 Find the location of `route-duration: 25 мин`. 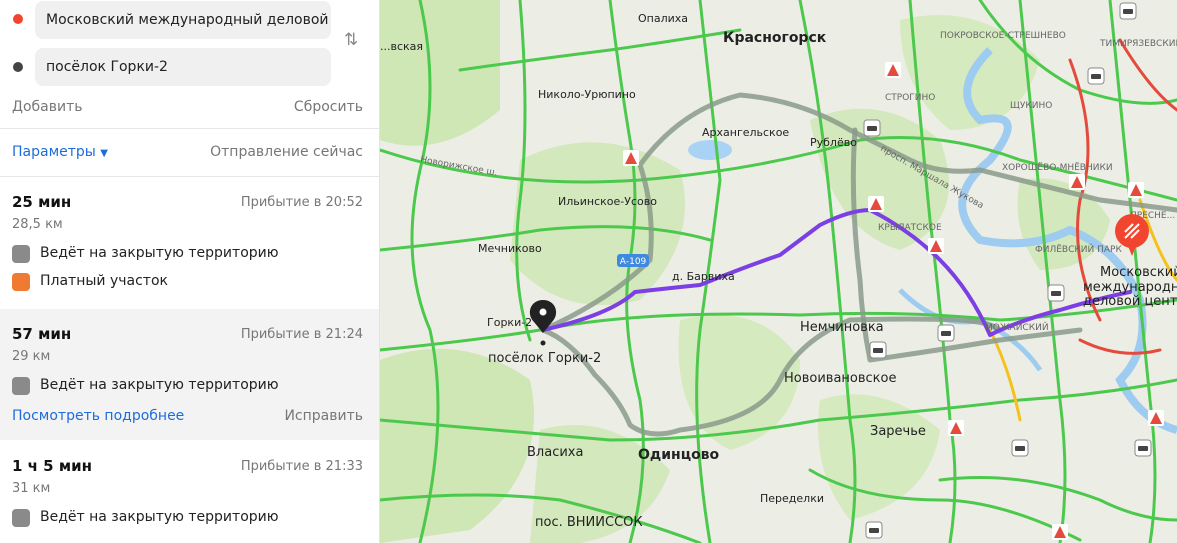

route-duration: 25 мин is located at coordinates (42, 202).